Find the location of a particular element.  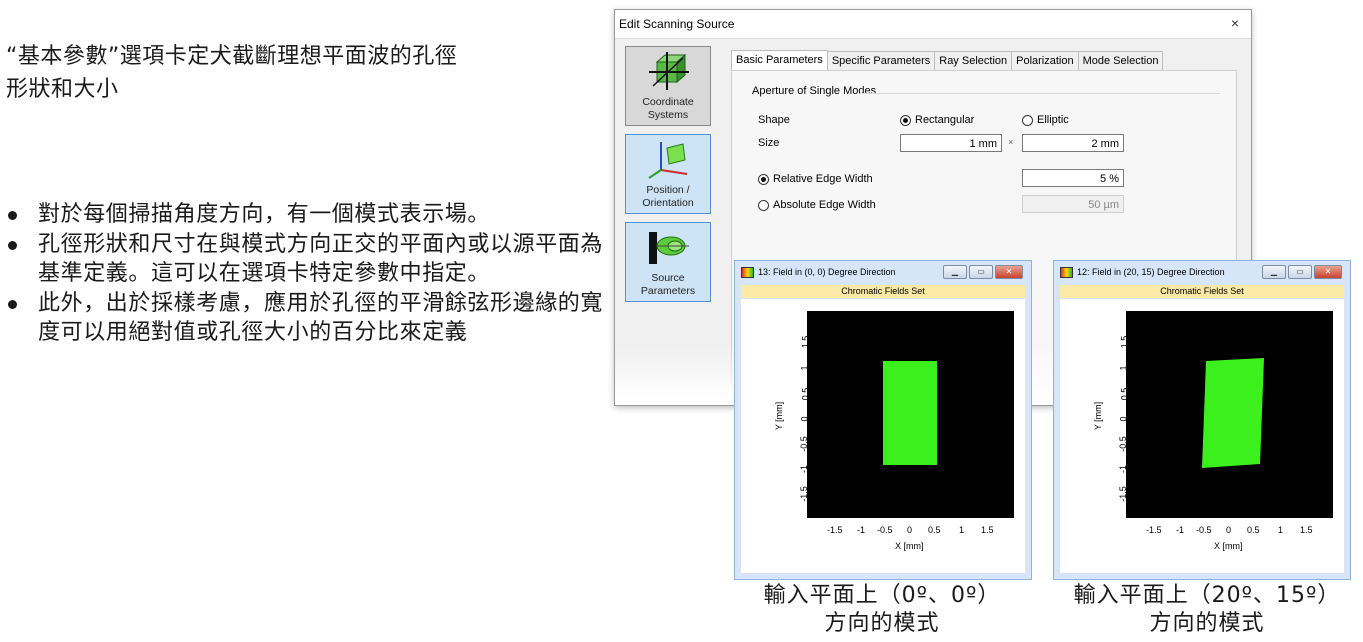

size-y-field: 2 mm is located at coordinates (1073, 143).